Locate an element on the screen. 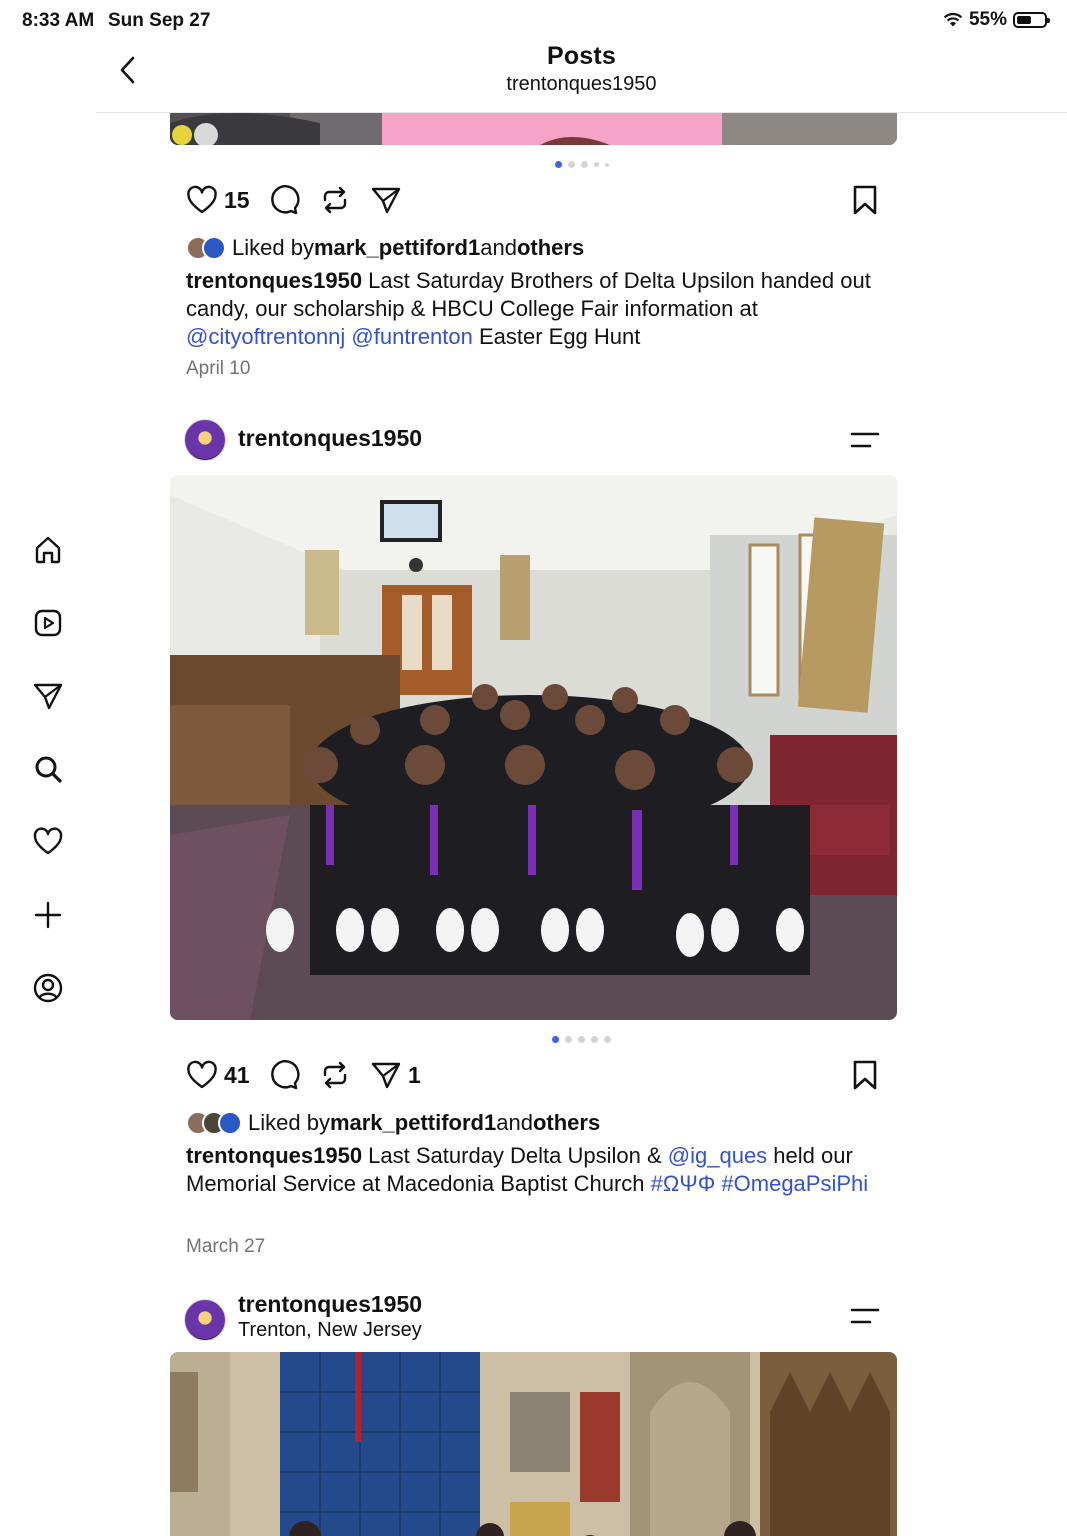 This screenshot has height=1536, width=1067. profile-icon is located at coordinates (48, 988).